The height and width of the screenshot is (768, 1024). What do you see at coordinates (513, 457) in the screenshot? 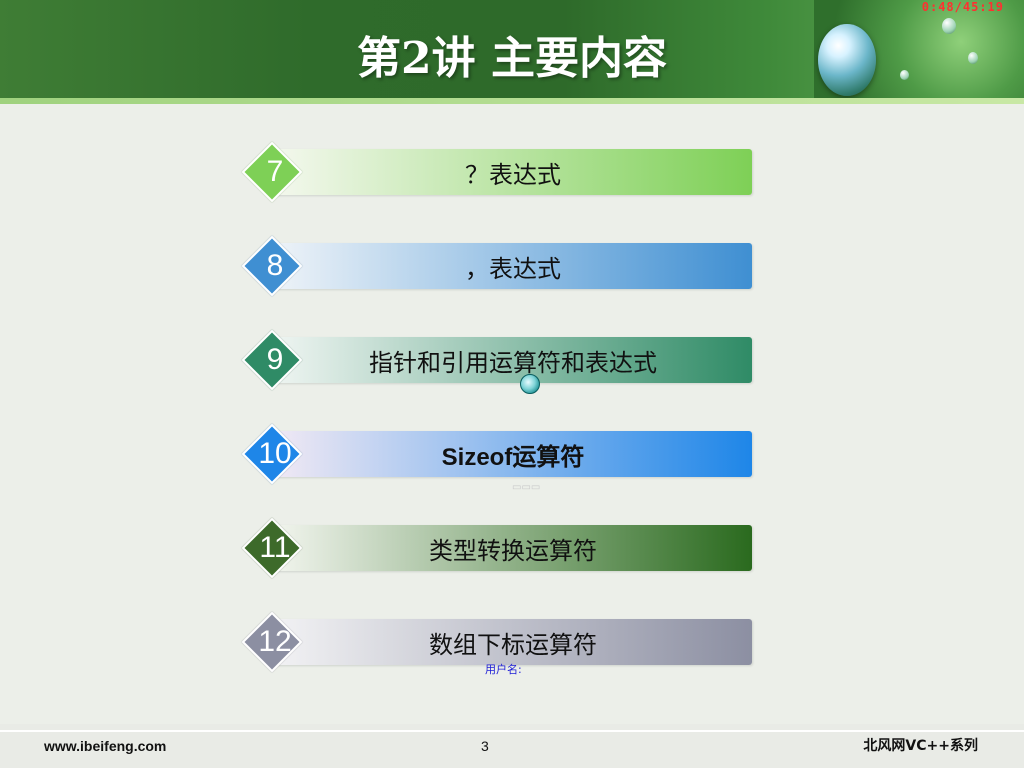
I see `agenda-item-label: Sizeof运算符` at bounding box center [513, 457].